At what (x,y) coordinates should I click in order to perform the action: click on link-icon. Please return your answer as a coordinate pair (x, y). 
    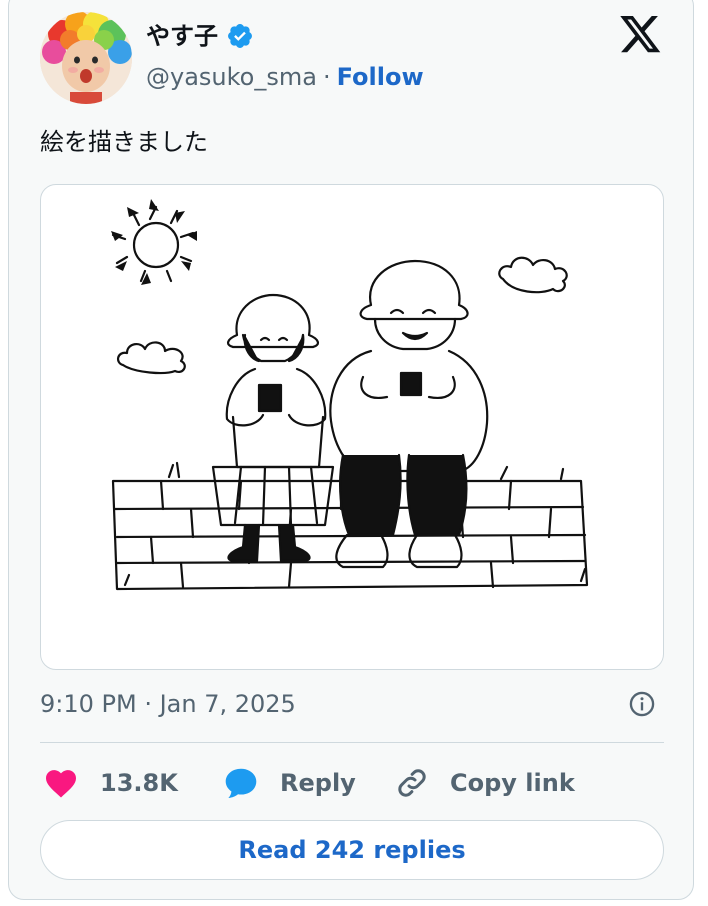
    Looking at the image, I should click on (412, 783).